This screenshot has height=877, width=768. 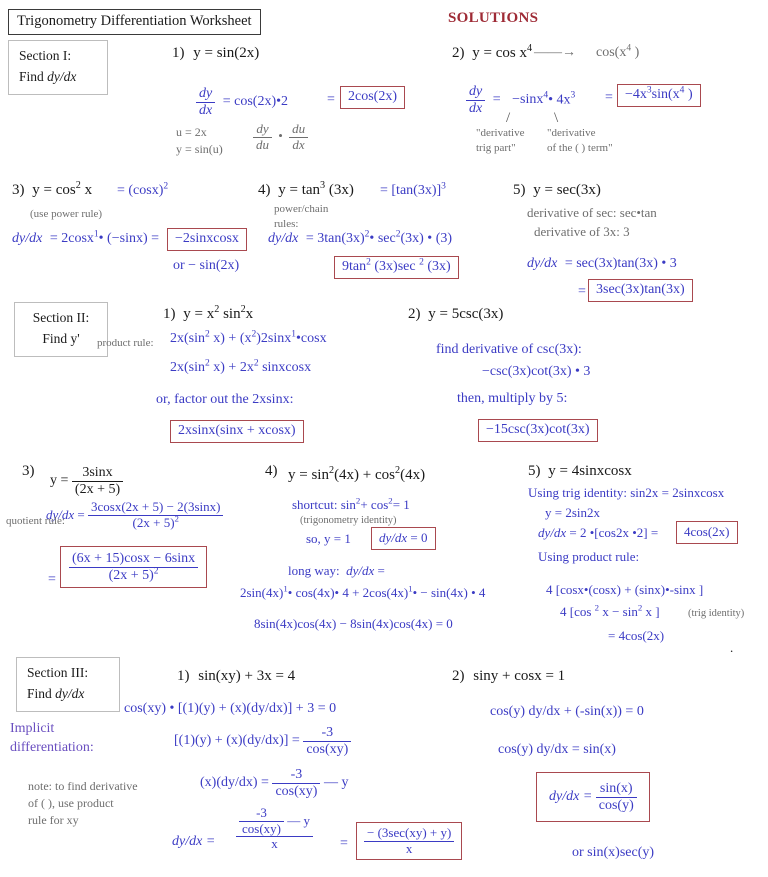 I want to click on section-1-instruction: Find dy/dx, so click(x=58, y=77).